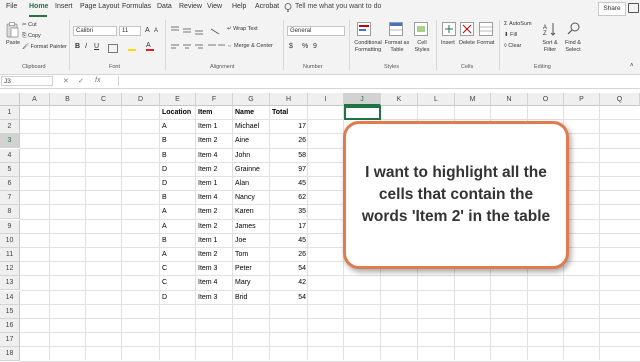 This screenshot has height=362, width=640. Describe the element at coordinates (364, 29) in the screenshot. I see `conditional-formatting-icon` at that location.